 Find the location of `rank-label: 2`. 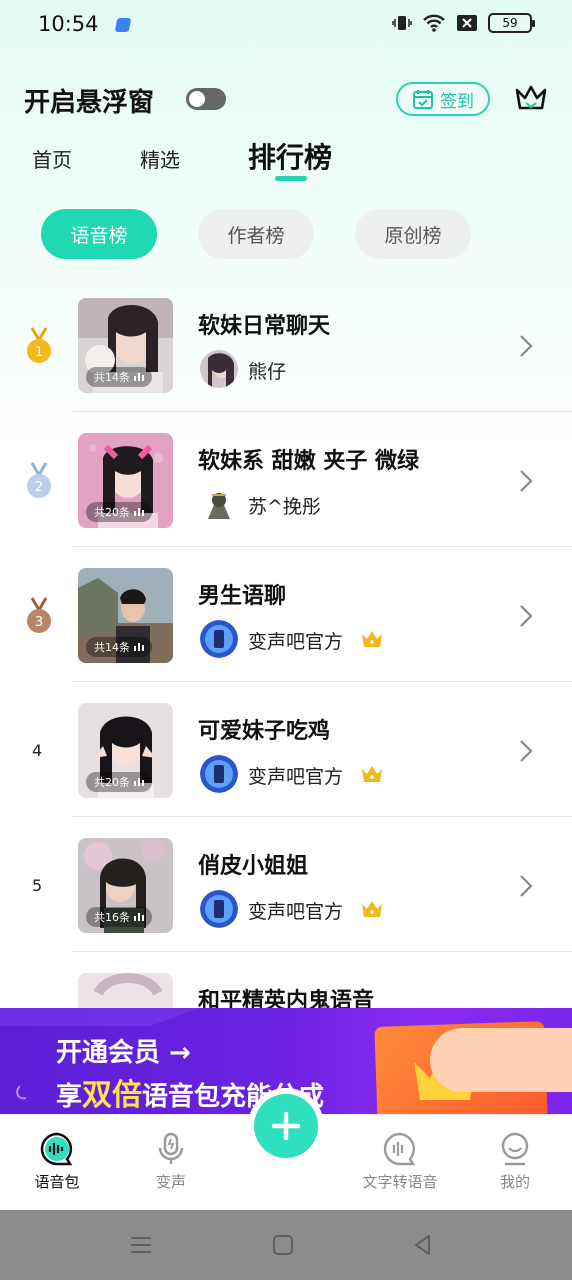

rank-label: 2 is located at coordinates (39, 487).